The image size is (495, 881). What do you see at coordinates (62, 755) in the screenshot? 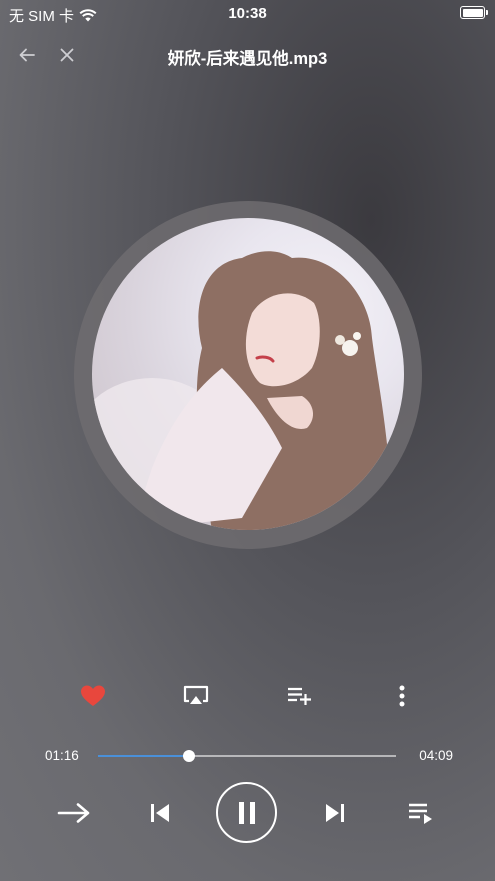
I see `current-time: 01:16` at bounding box center [62, 755].